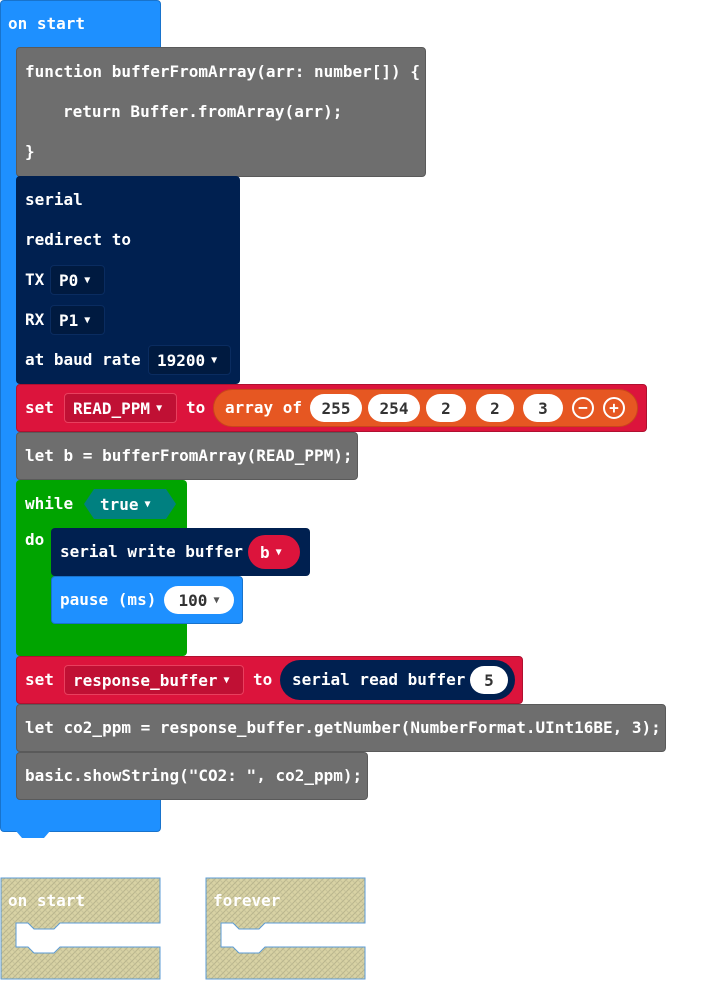 This screenshot has height=981, width=717. I want to click on rx-label: RX, so click(35, 319).